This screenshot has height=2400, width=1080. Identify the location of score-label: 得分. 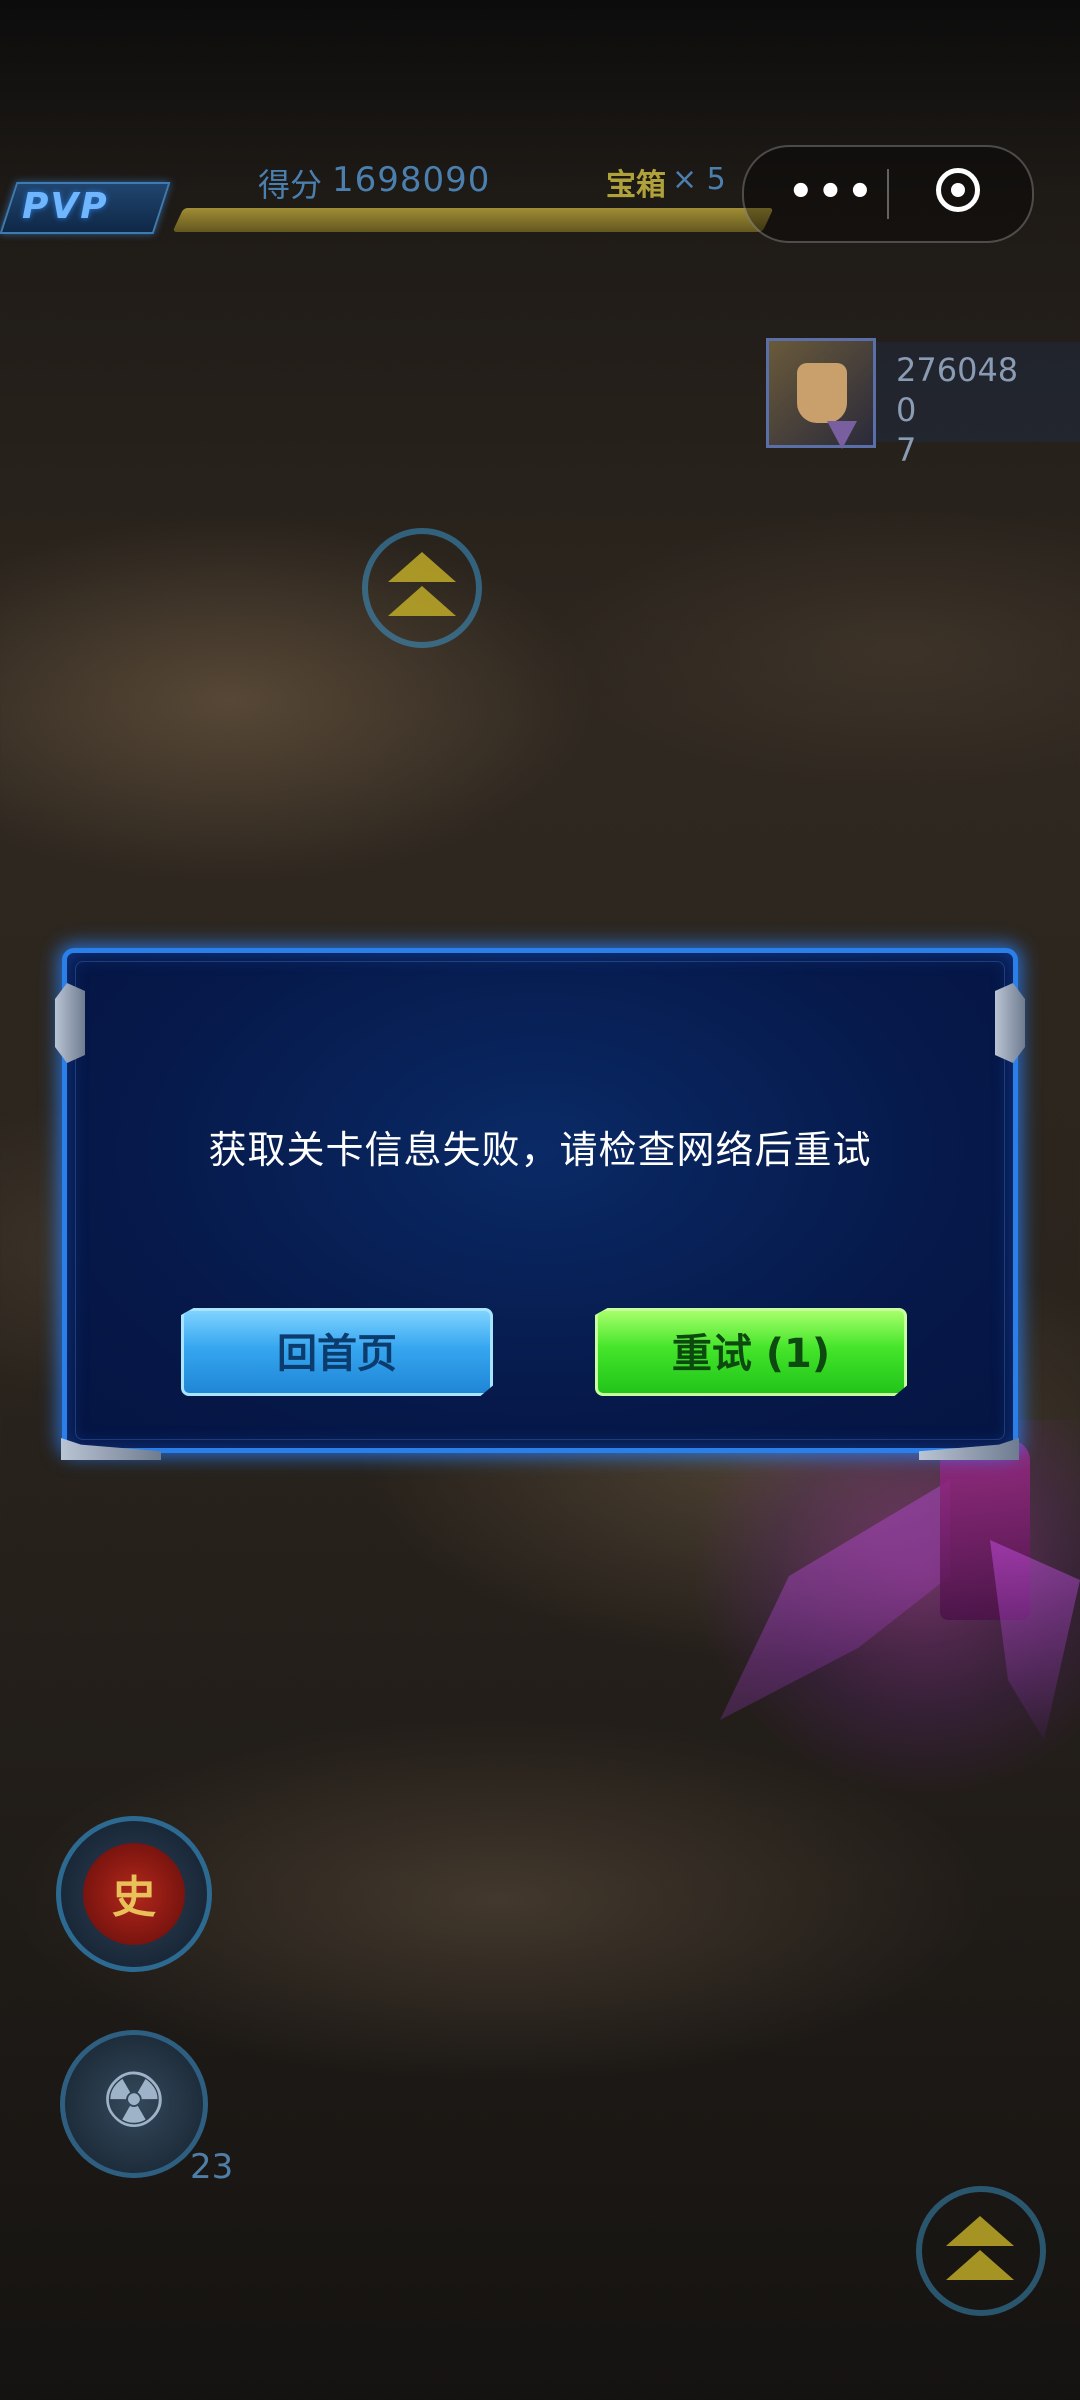
(290, 185).